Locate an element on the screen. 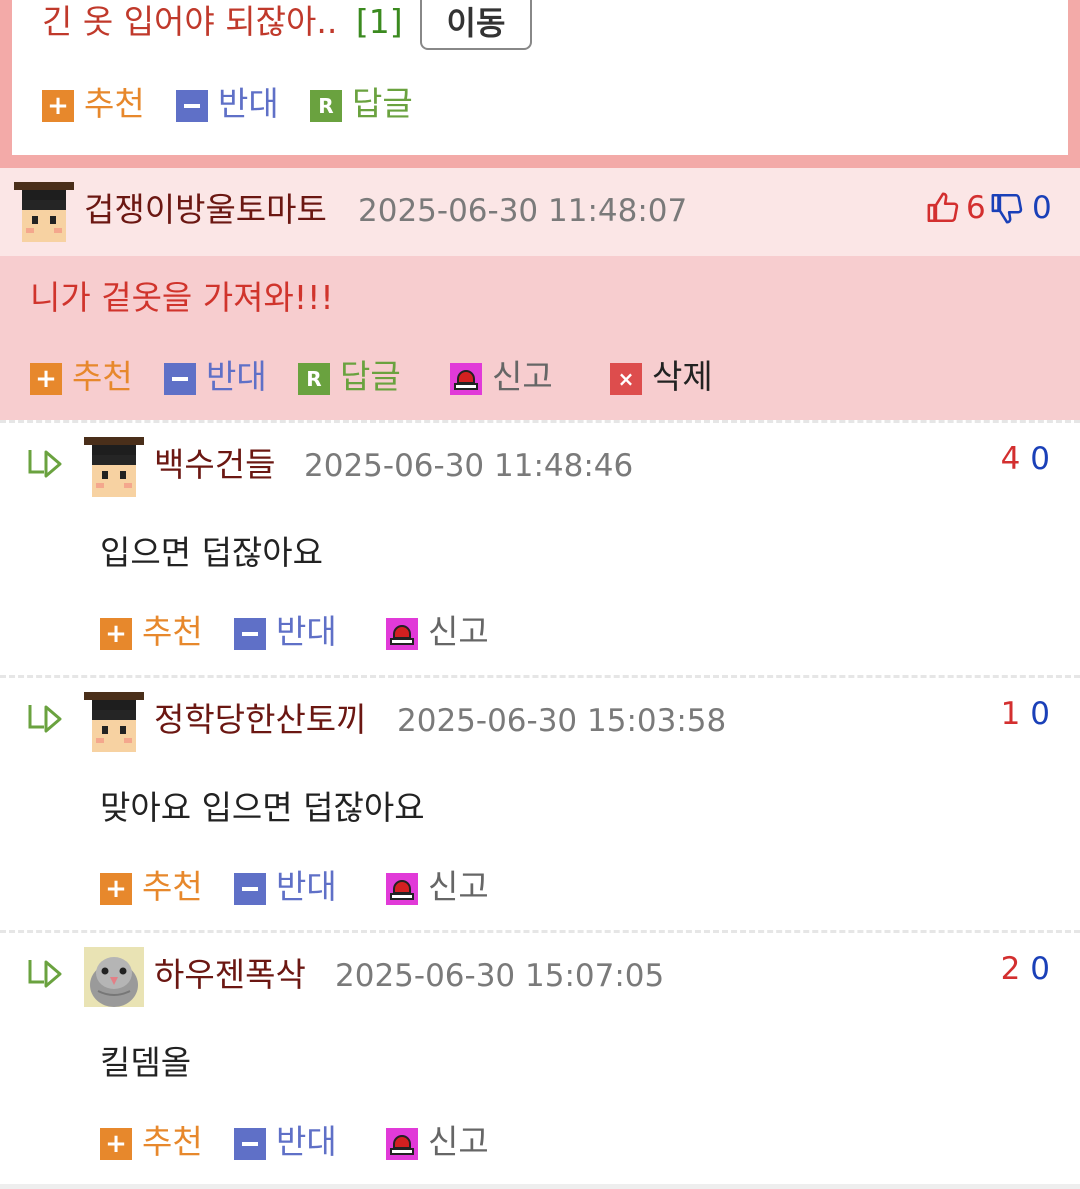  username: 겁쟁이방울토마토 is located at coordinates (205, 210).